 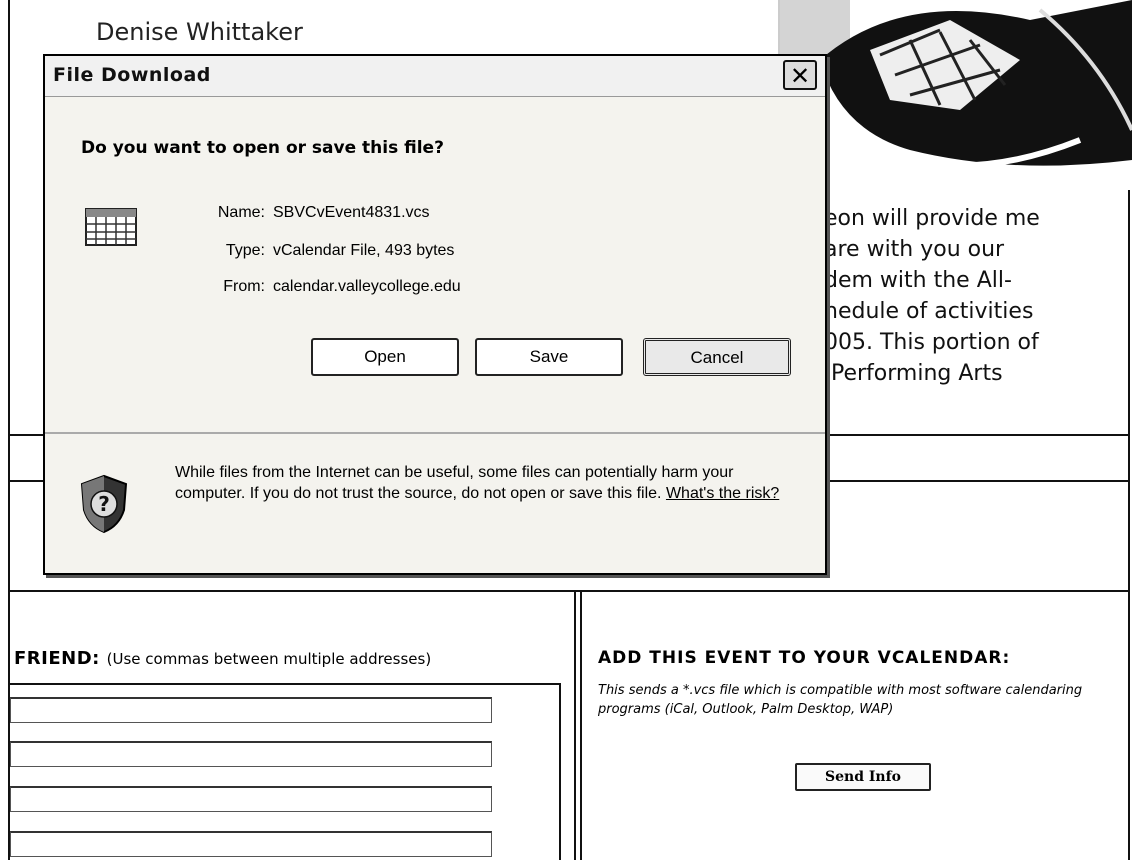 I want to click on whats-the-risk-link: What's the risk?, so click(x=722, y=493).